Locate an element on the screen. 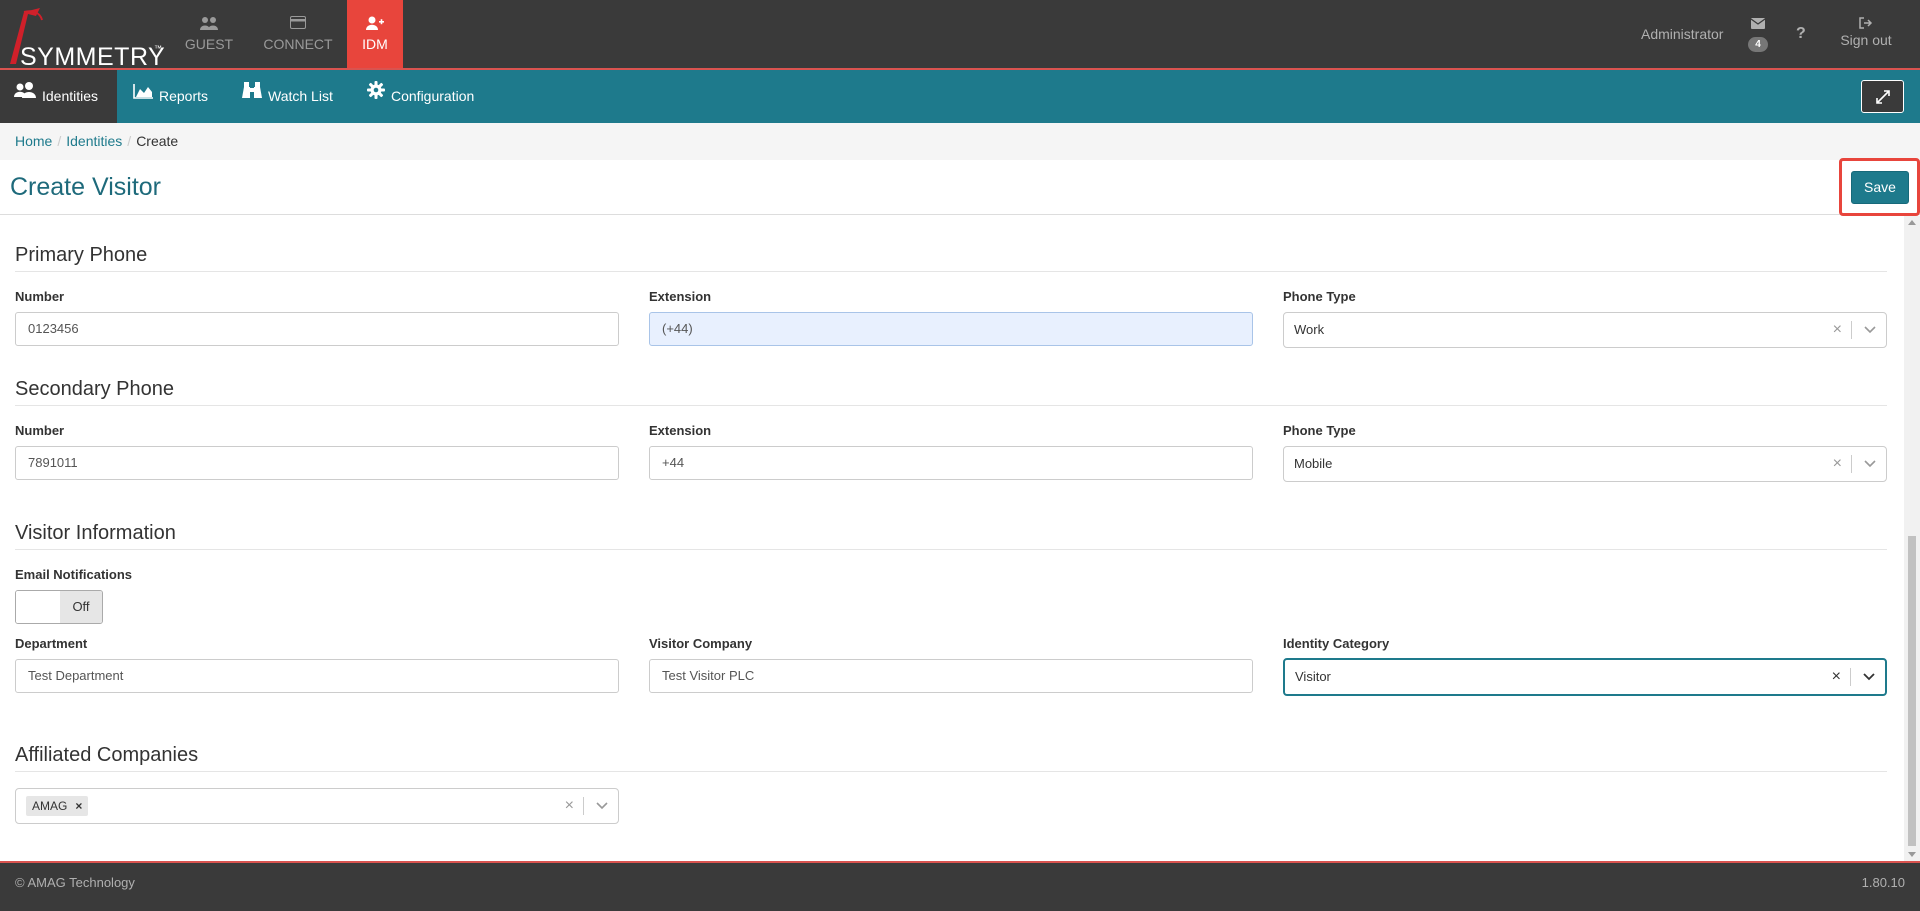 The height and width of the screenshot is (911, 1920). secondary-number-input: 7891011 is located at coordinates (317, 463).